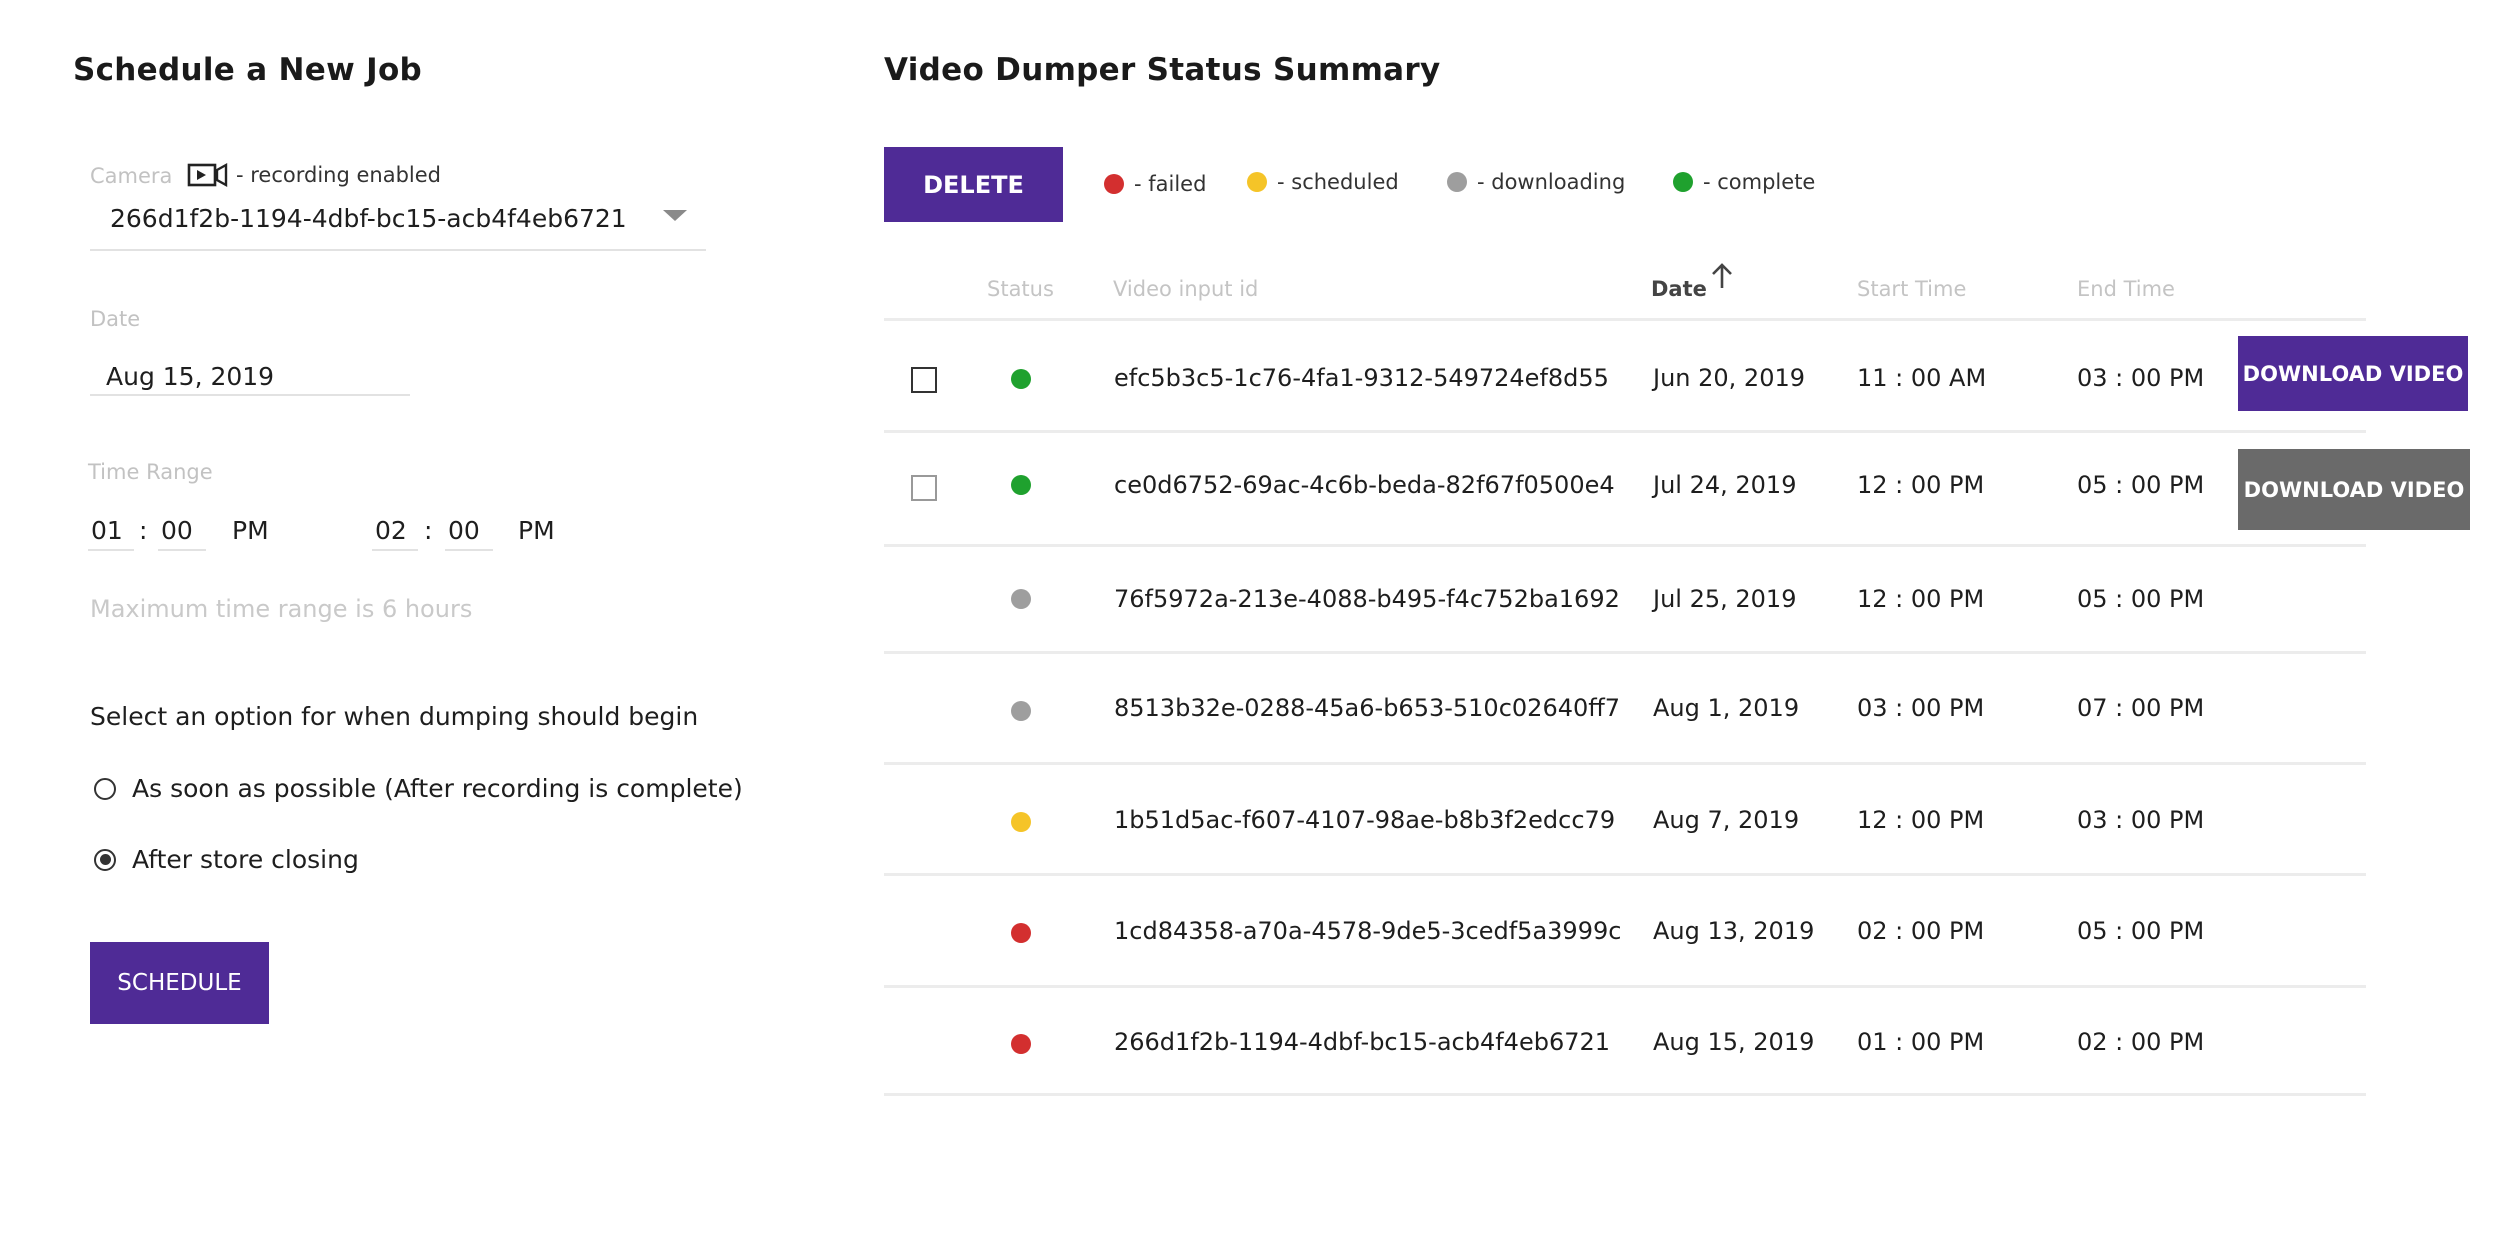 The height and width of the screenshot is (1242, 2500). Describe the element at coordinates (281, 609) in the screenshot. I see `time-range-hint: Maximum time range is 6 hours` at that location.